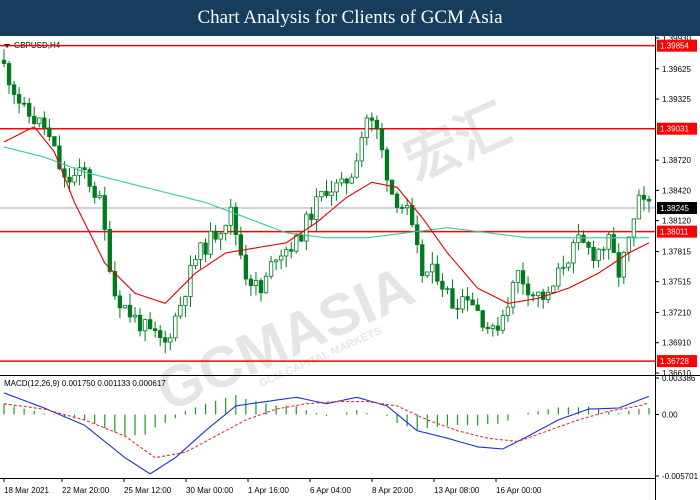  I want to click on time-tick-label: 13 Apr 08:00, so click(457, 490).